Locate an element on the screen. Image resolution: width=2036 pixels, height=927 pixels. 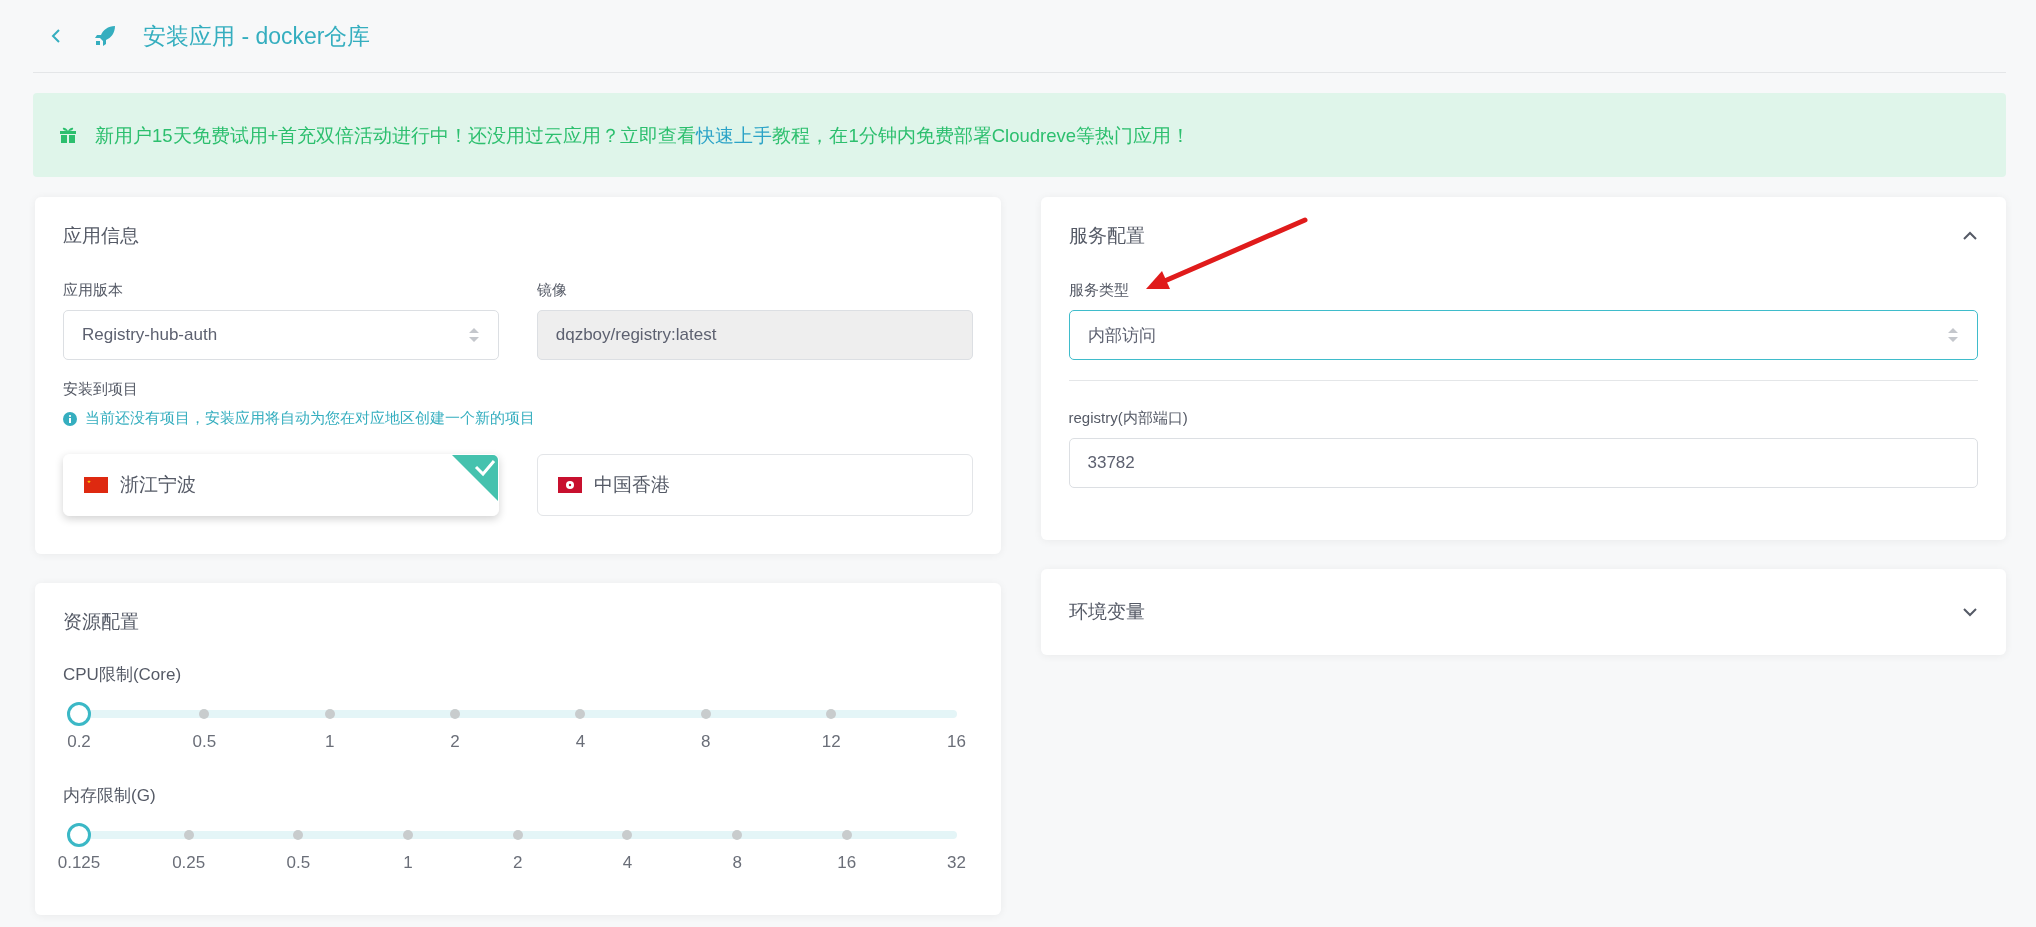
card-title: 应用信息 is located at coordinates (101, 236).